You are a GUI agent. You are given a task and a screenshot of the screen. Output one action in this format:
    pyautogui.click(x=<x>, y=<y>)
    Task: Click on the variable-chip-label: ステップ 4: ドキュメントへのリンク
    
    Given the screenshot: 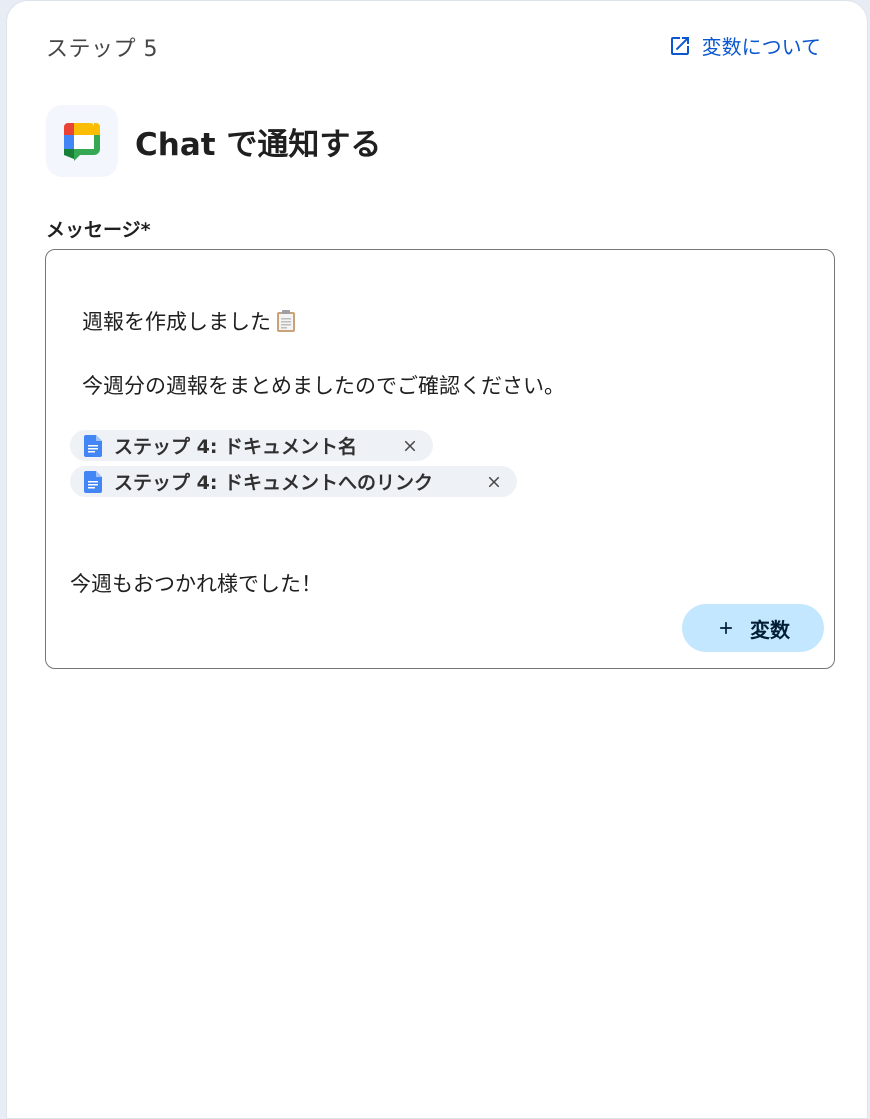 What is the action you would take?
    pyautogui.click(x=274, y=483)
    